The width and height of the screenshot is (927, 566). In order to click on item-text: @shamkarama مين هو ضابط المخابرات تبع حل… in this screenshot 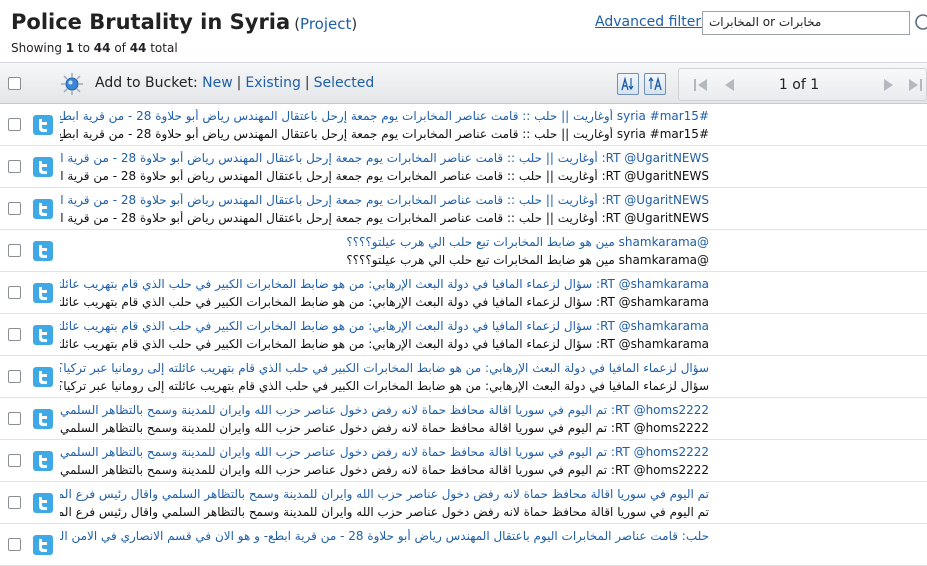, I will do `click(527, 260)`.